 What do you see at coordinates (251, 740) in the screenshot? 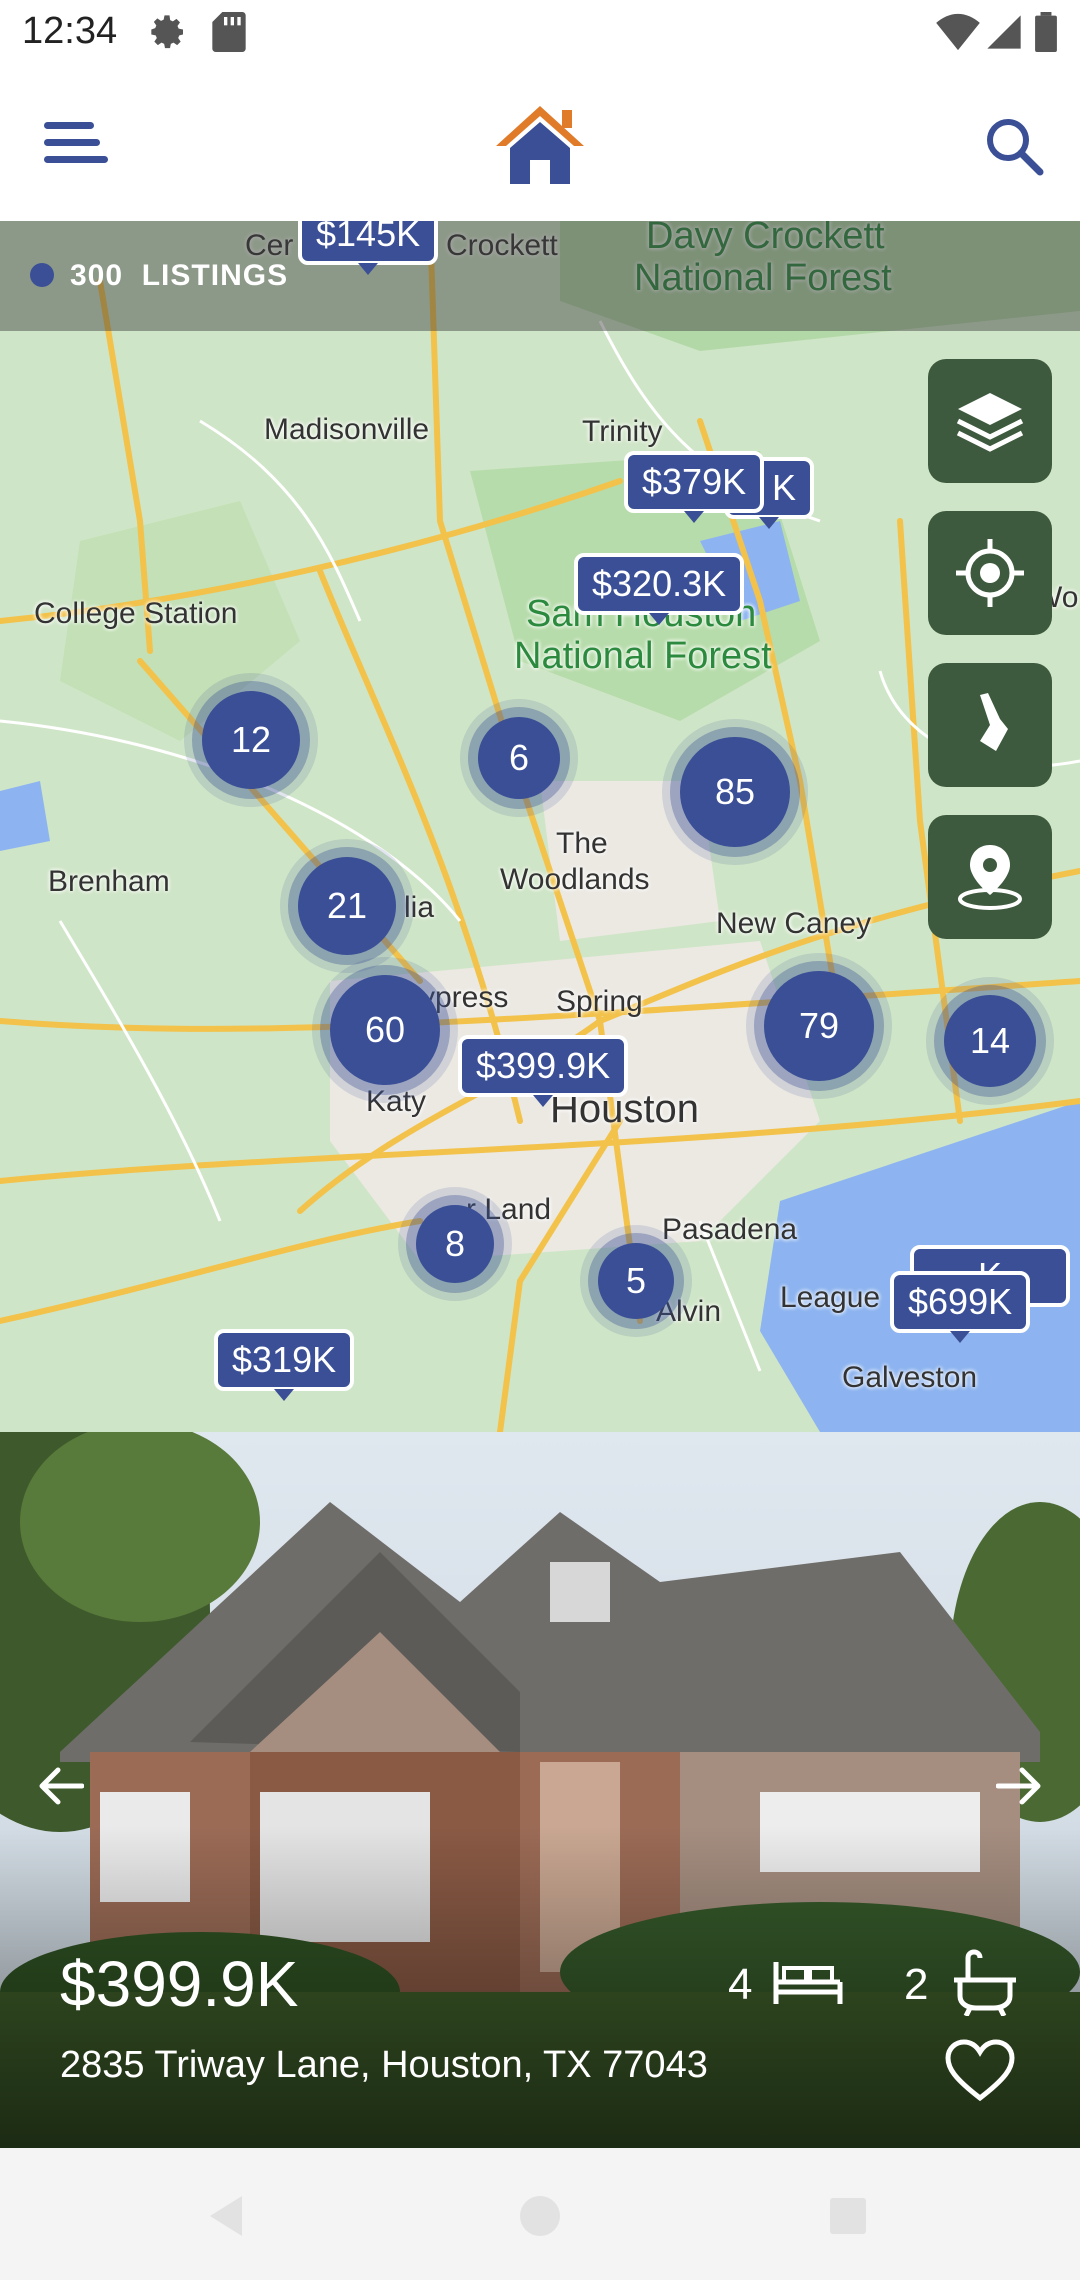
I see `listing-cluster: 12` at bounding box center [251, 740].